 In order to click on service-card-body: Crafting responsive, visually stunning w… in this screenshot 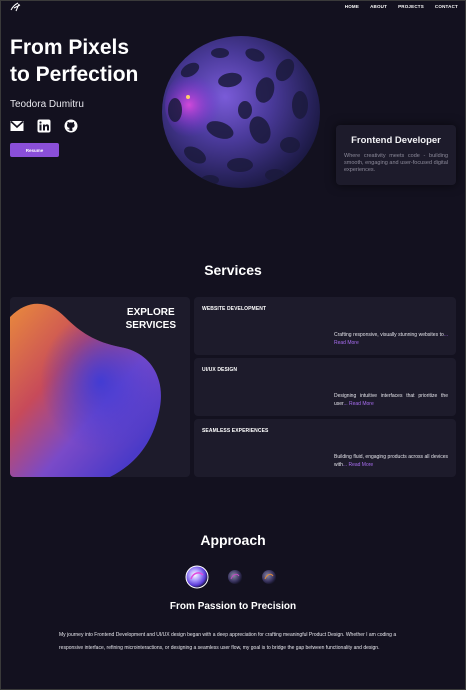, I will do `click(389, 335)`.